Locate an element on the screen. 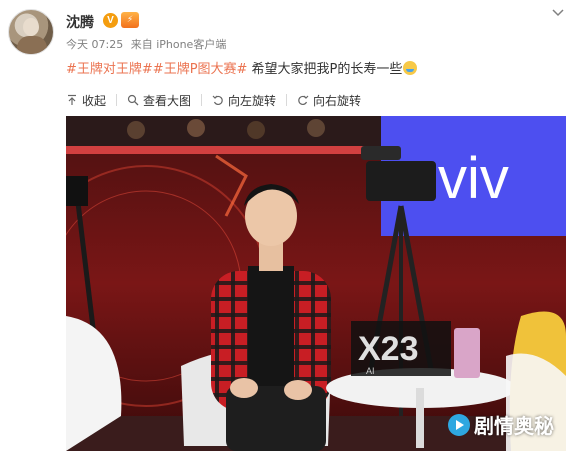 The image size is (582, 472). phone-tag-text: AI is located at coordinates (370, 371).